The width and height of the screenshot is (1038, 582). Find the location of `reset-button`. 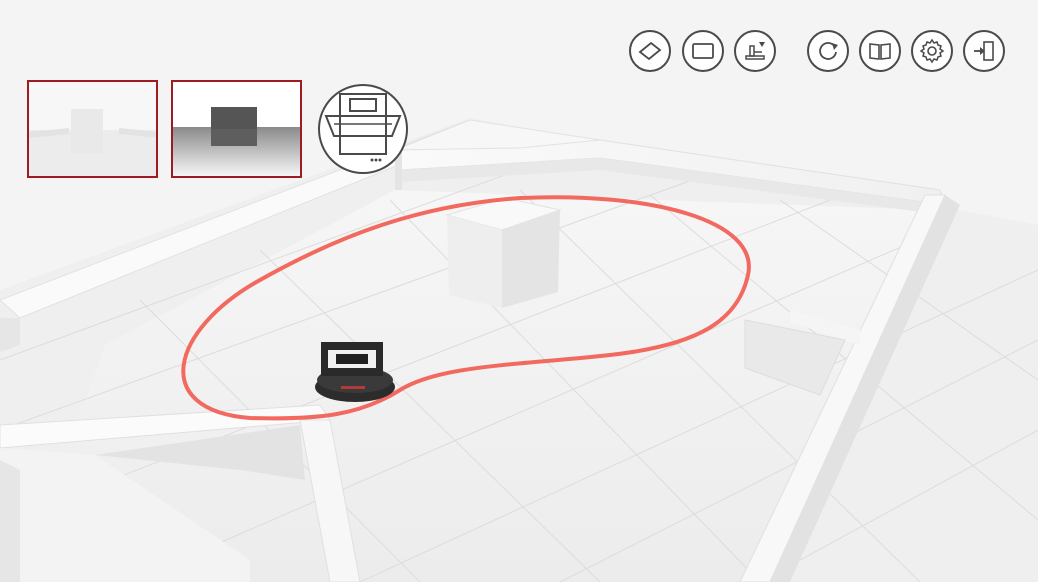

reset-button is located at coordinates (828, 51).